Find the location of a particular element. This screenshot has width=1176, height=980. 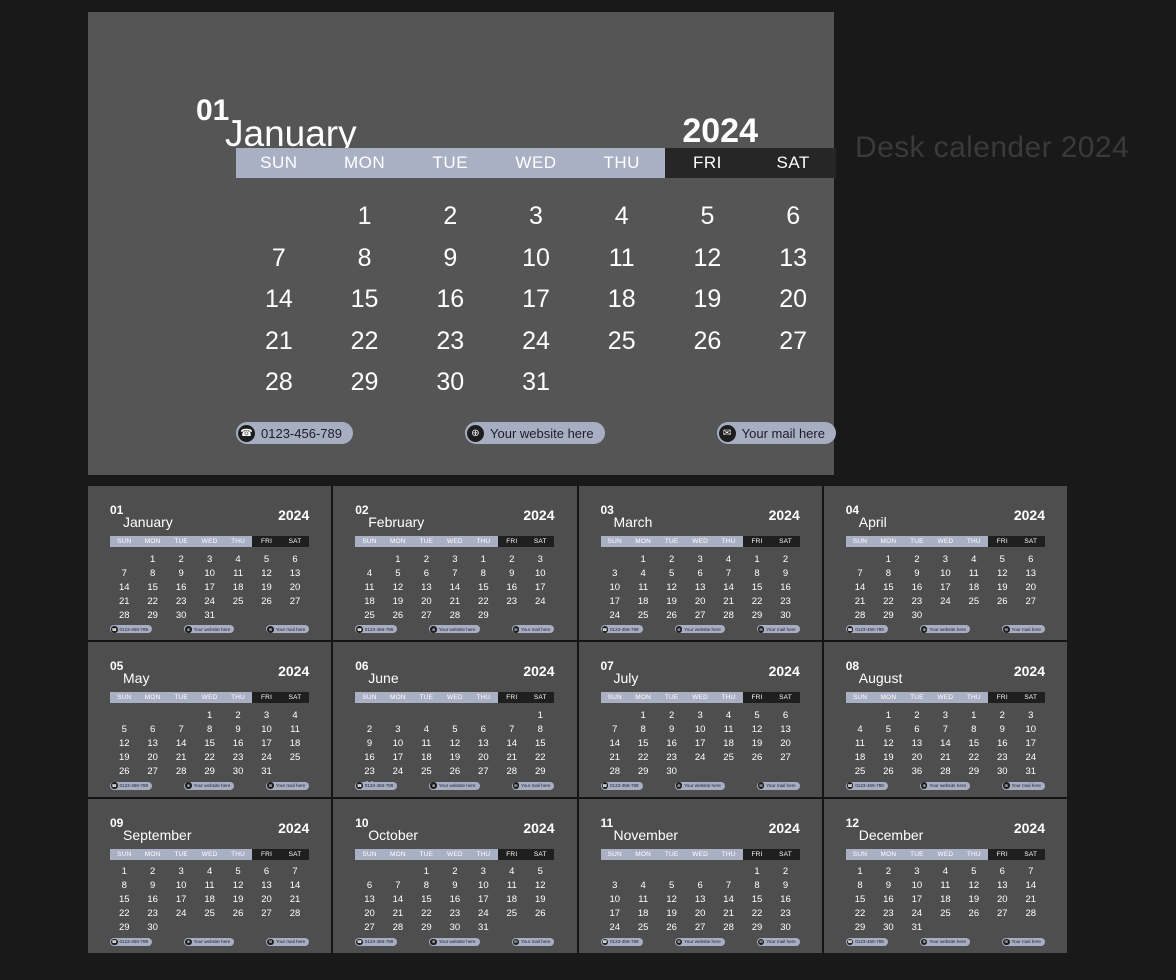

day-cell: 18 is located at coordinates (728, 743).